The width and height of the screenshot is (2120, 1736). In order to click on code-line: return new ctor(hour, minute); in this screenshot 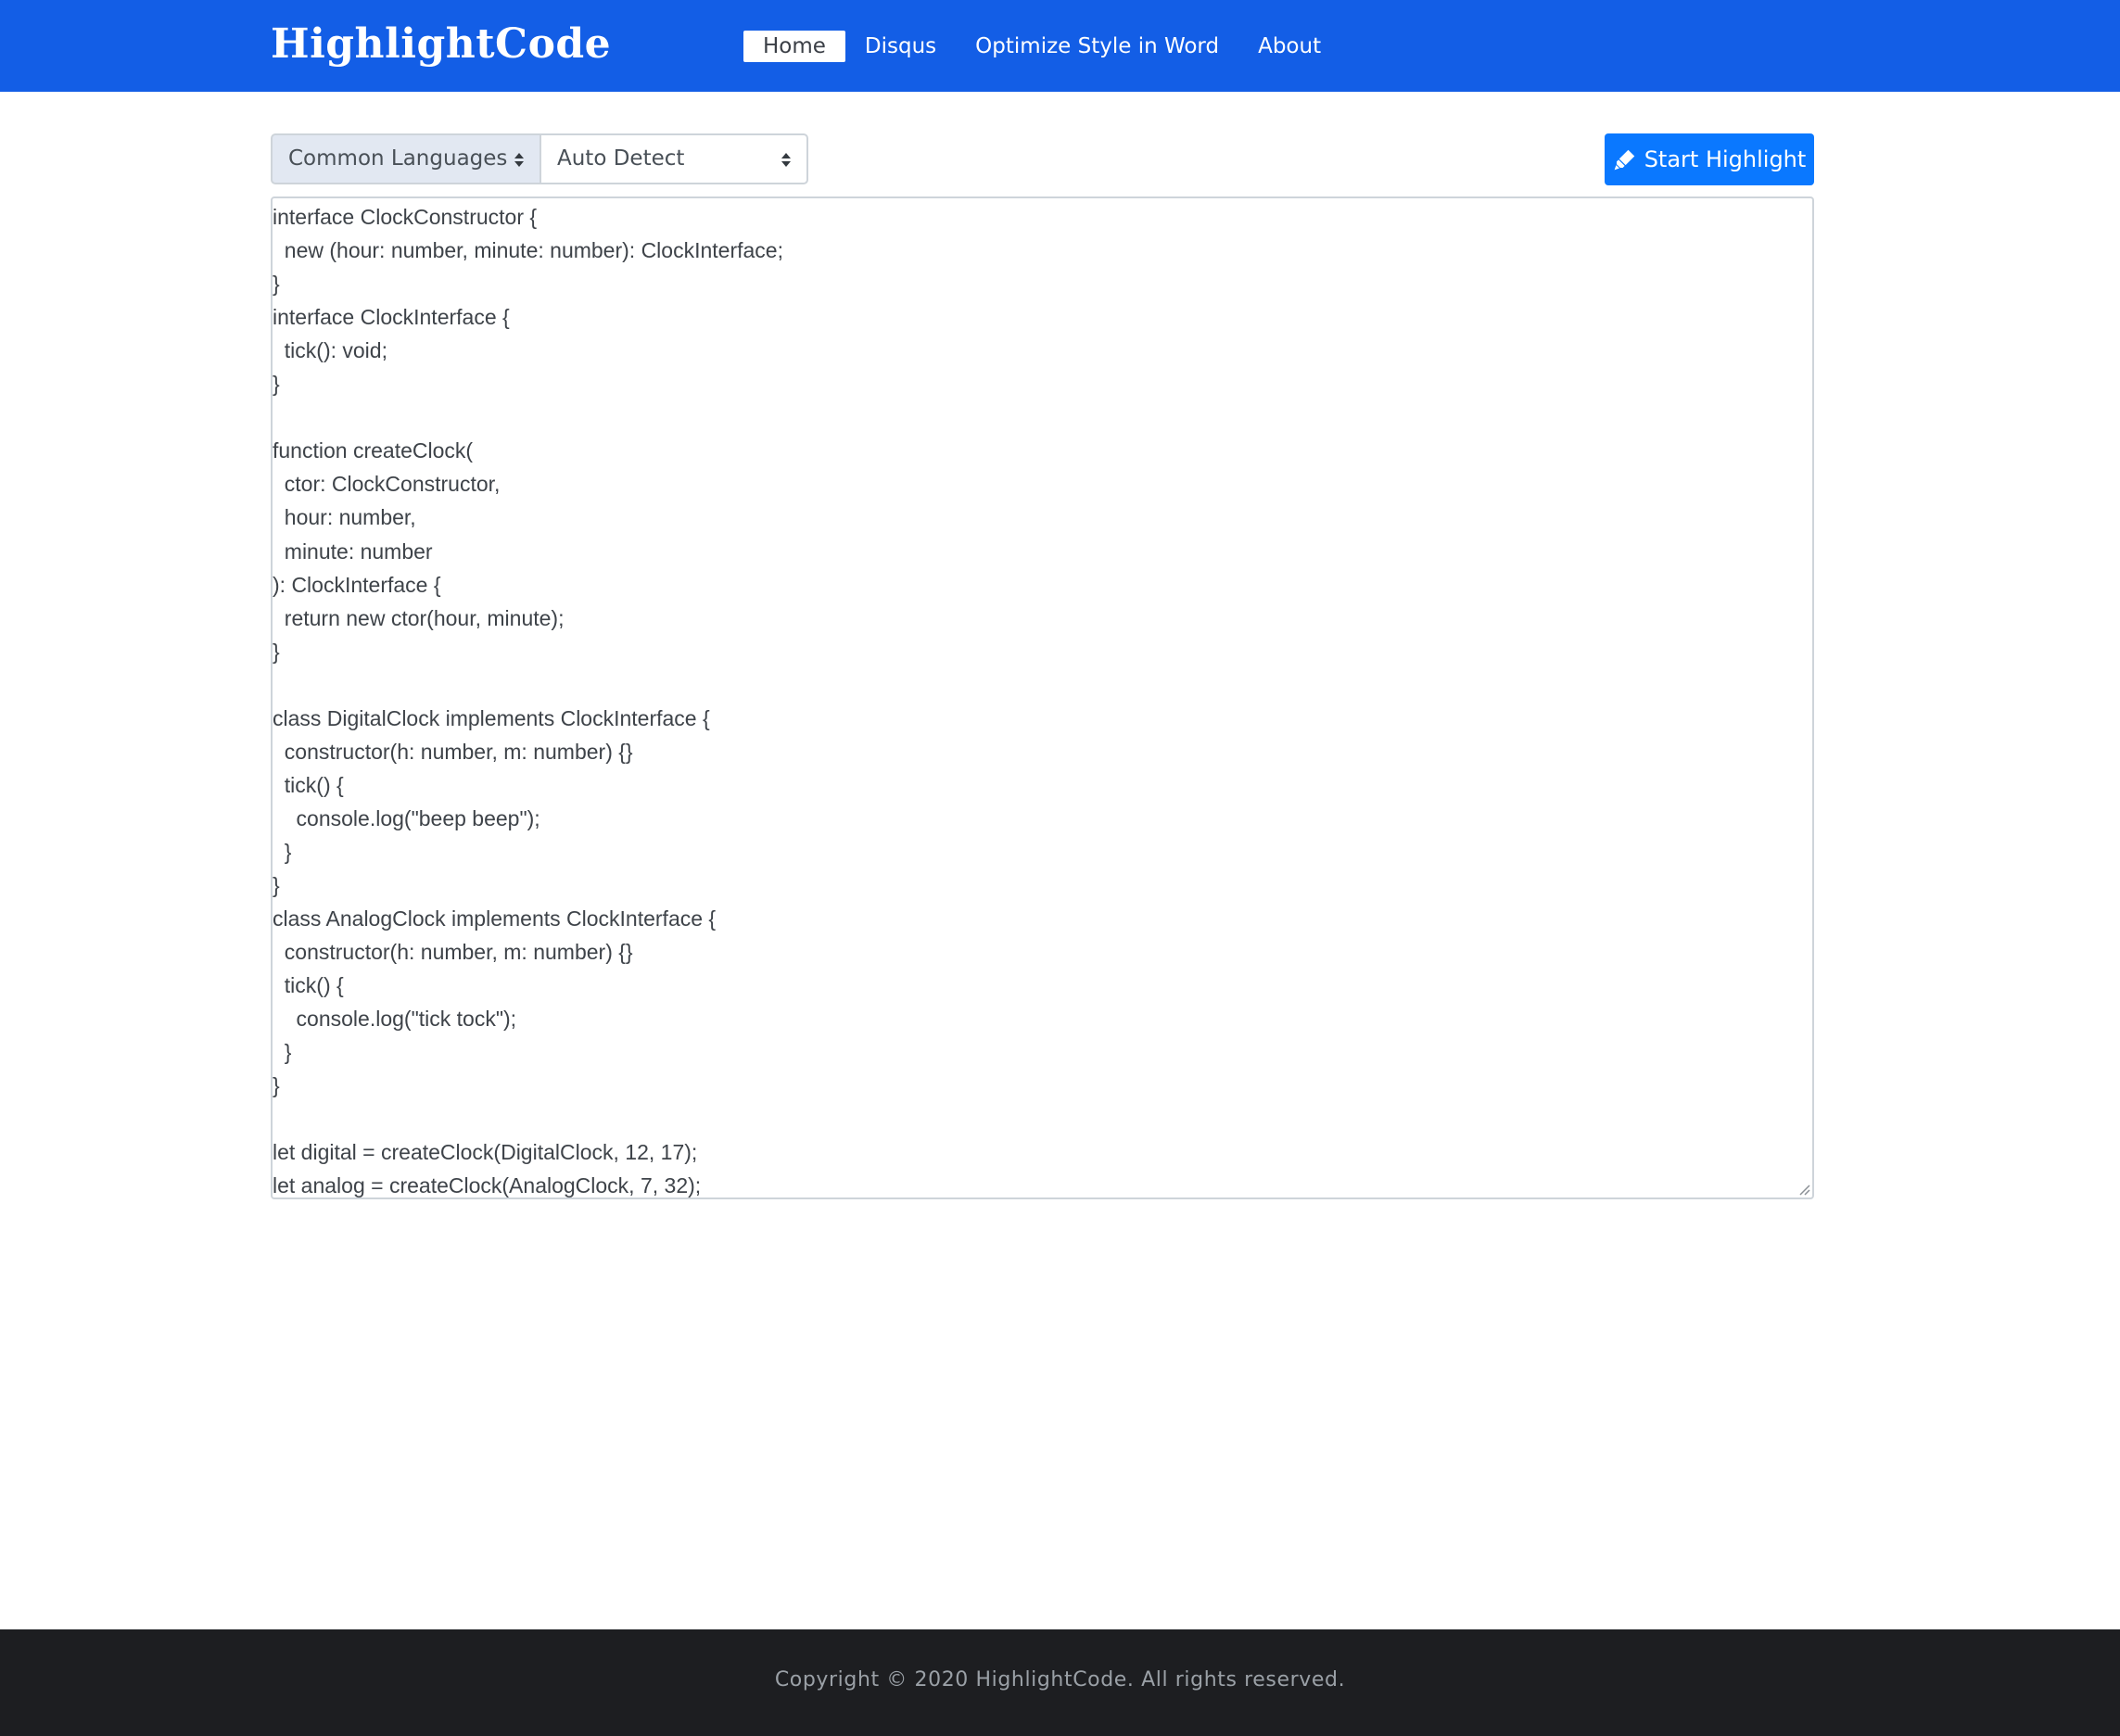, I will do `click(419, 617)`.